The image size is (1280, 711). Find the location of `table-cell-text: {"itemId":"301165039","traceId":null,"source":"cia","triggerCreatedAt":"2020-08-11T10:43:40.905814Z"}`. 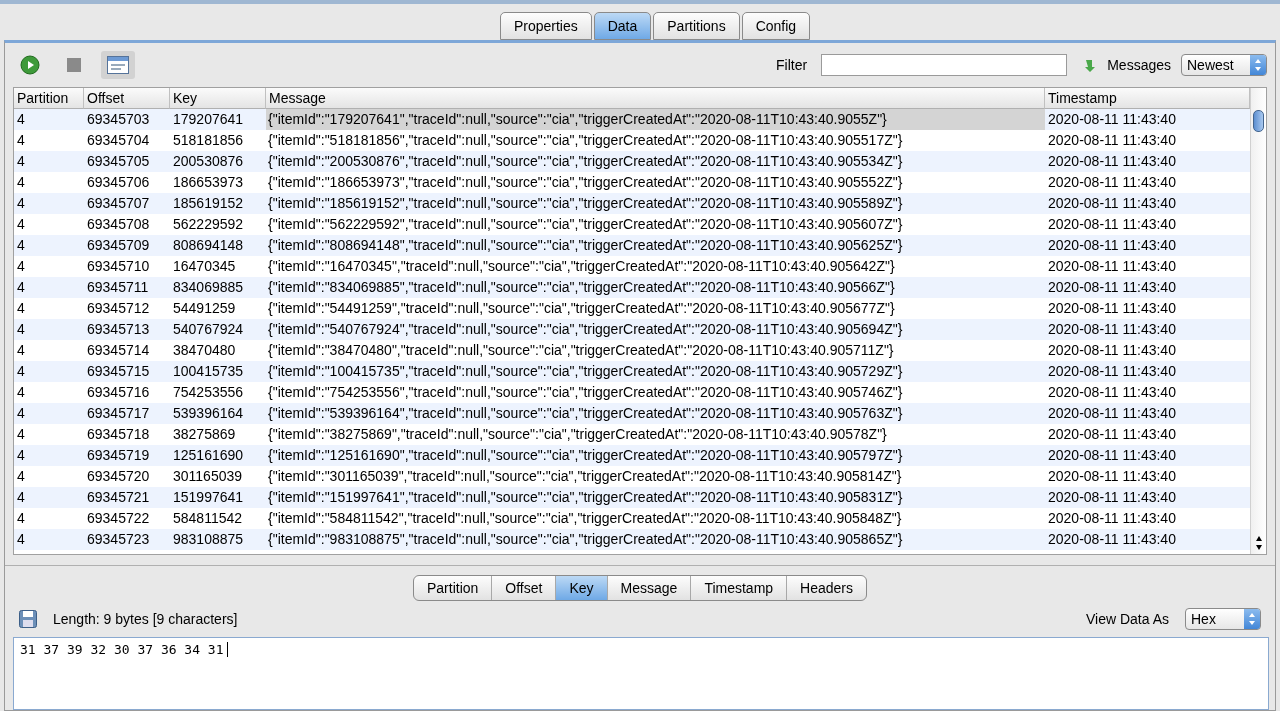

table-cell-text: {"itemId":"301165039","traceId":null,"source":"cia","triggerCreatedAt":"2020-08-11T10:43:40.905814Z"} is located at coordinates (585, 476).